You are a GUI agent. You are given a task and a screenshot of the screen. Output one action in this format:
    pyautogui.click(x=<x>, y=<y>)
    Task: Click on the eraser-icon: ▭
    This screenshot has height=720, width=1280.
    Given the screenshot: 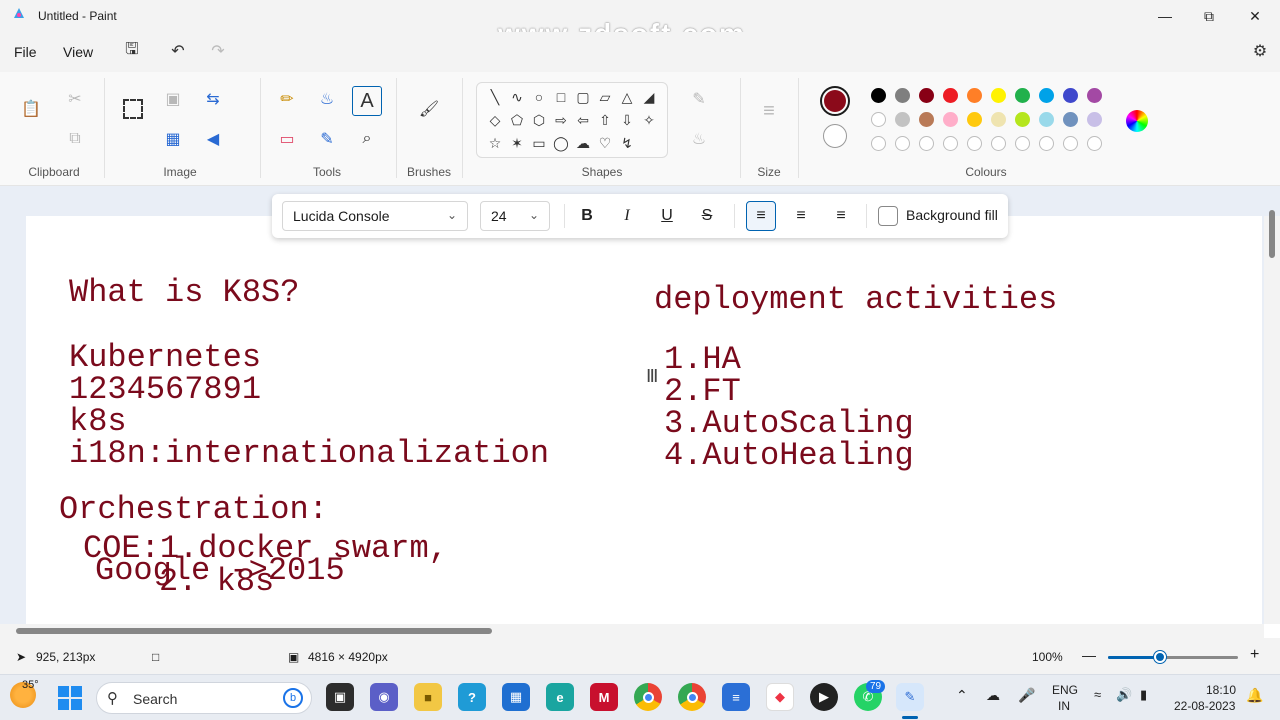 What is the action you would take?
    pyautogui.click(x=287, y=139)
    